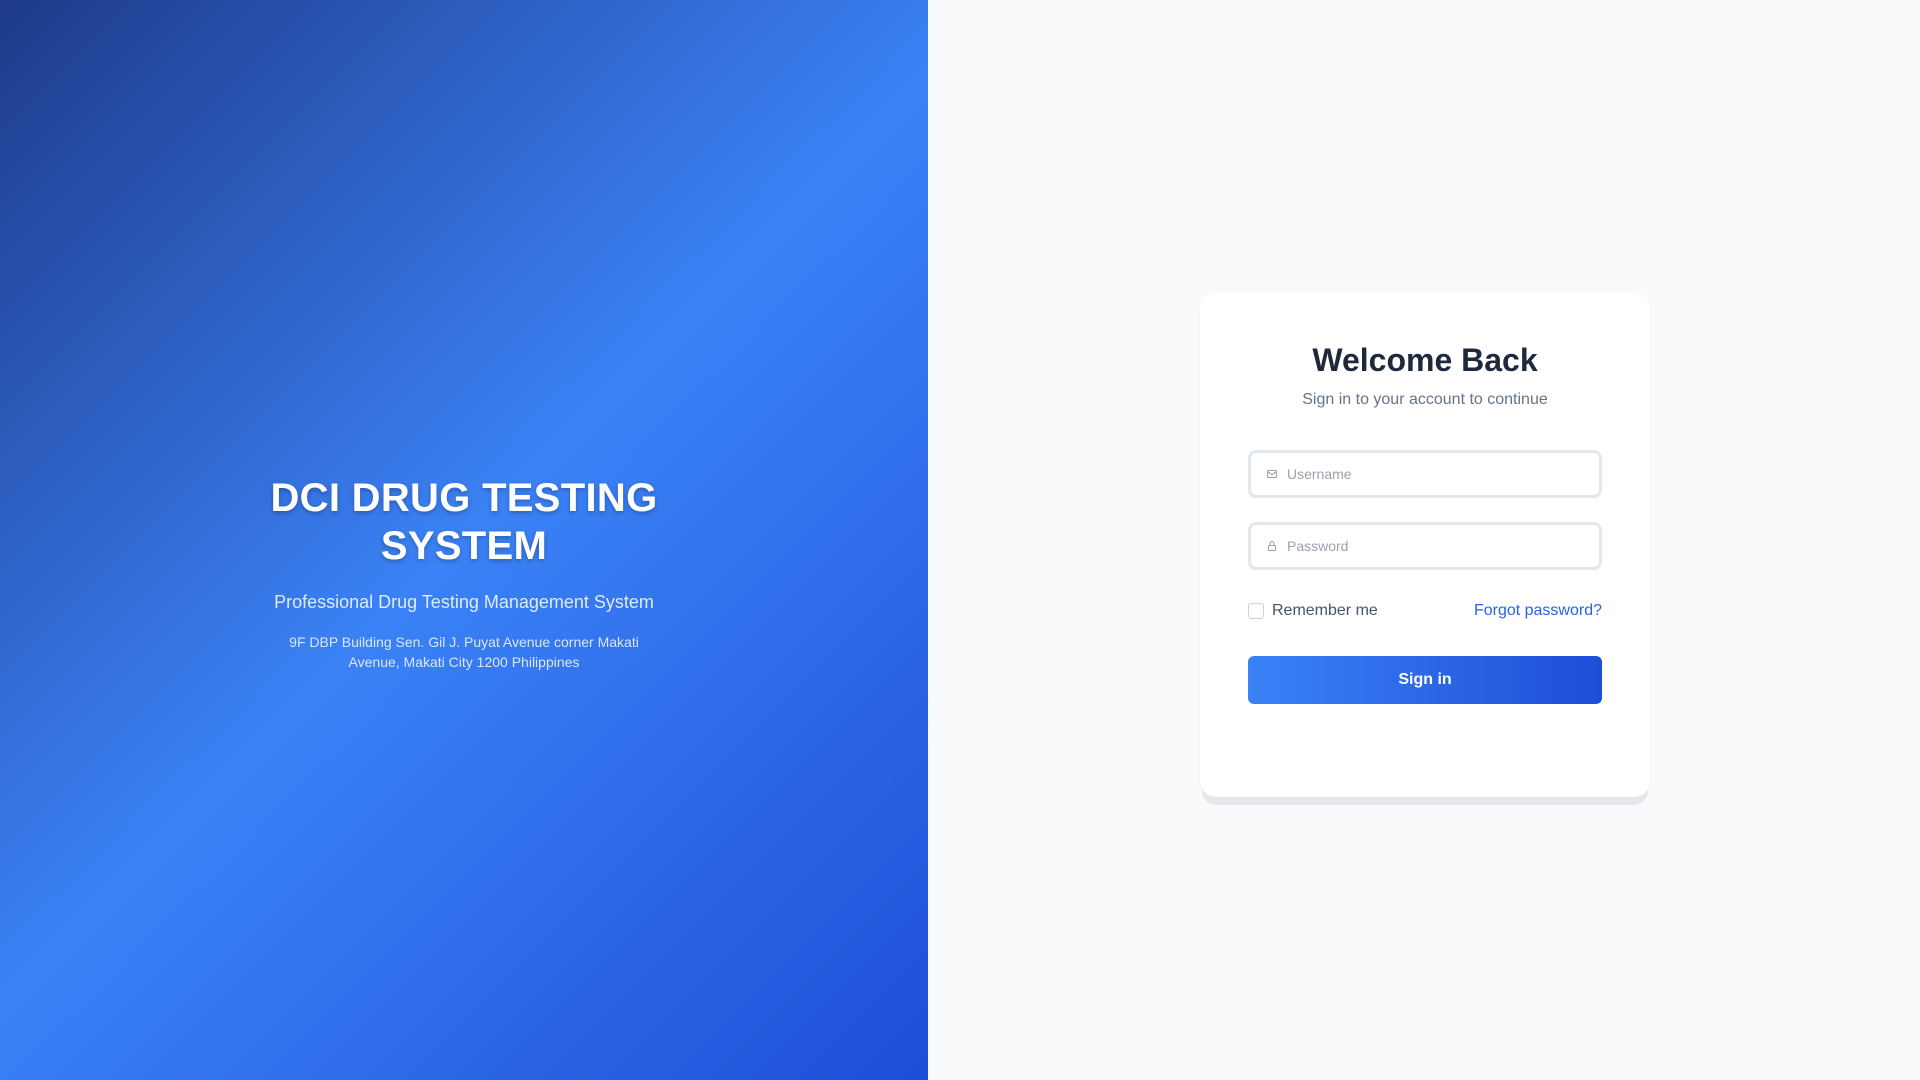  I want to click on brand-title: DCI DRUG TESTING SYSTEM, so click(464, 522).